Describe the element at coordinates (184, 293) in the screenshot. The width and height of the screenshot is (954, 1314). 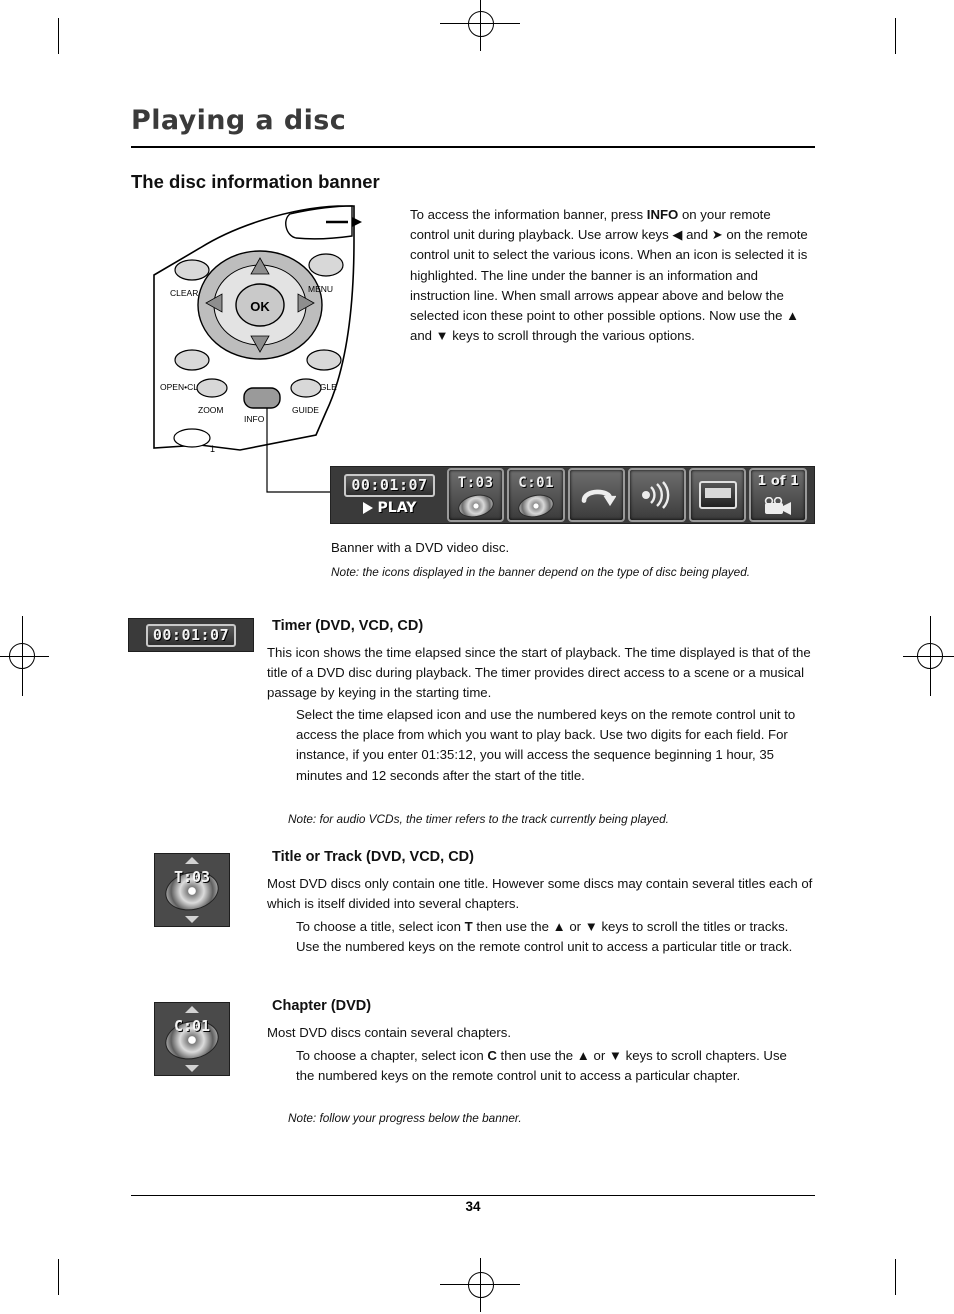
I see `svg-text: CLEAR` at that location.